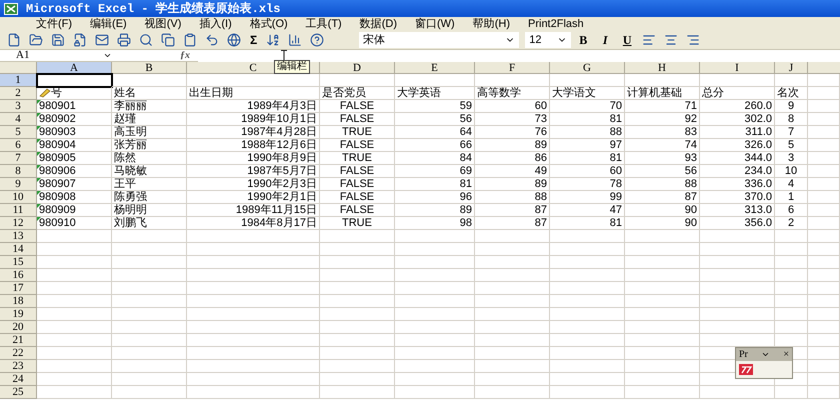 The width and height of the screenshot is (840, 400). What do you see at coordinates (18, 275) in the screenshot?
I see `row-header: 16` at bounding box center [18, 275].